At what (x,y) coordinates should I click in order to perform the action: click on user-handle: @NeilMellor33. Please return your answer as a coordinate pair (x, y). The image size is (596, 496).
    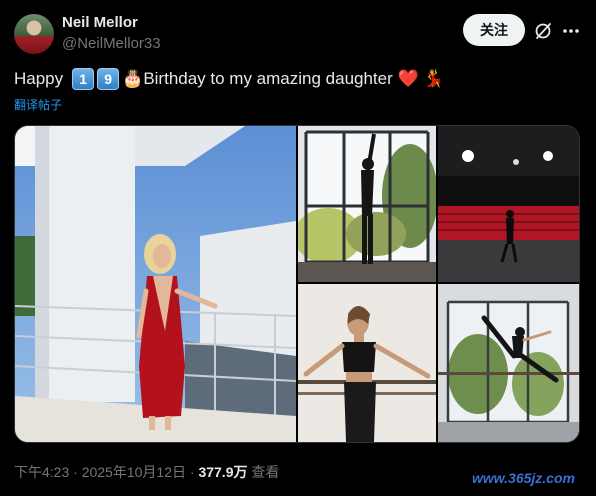
    Looking at the image, I should click on (111, 43).